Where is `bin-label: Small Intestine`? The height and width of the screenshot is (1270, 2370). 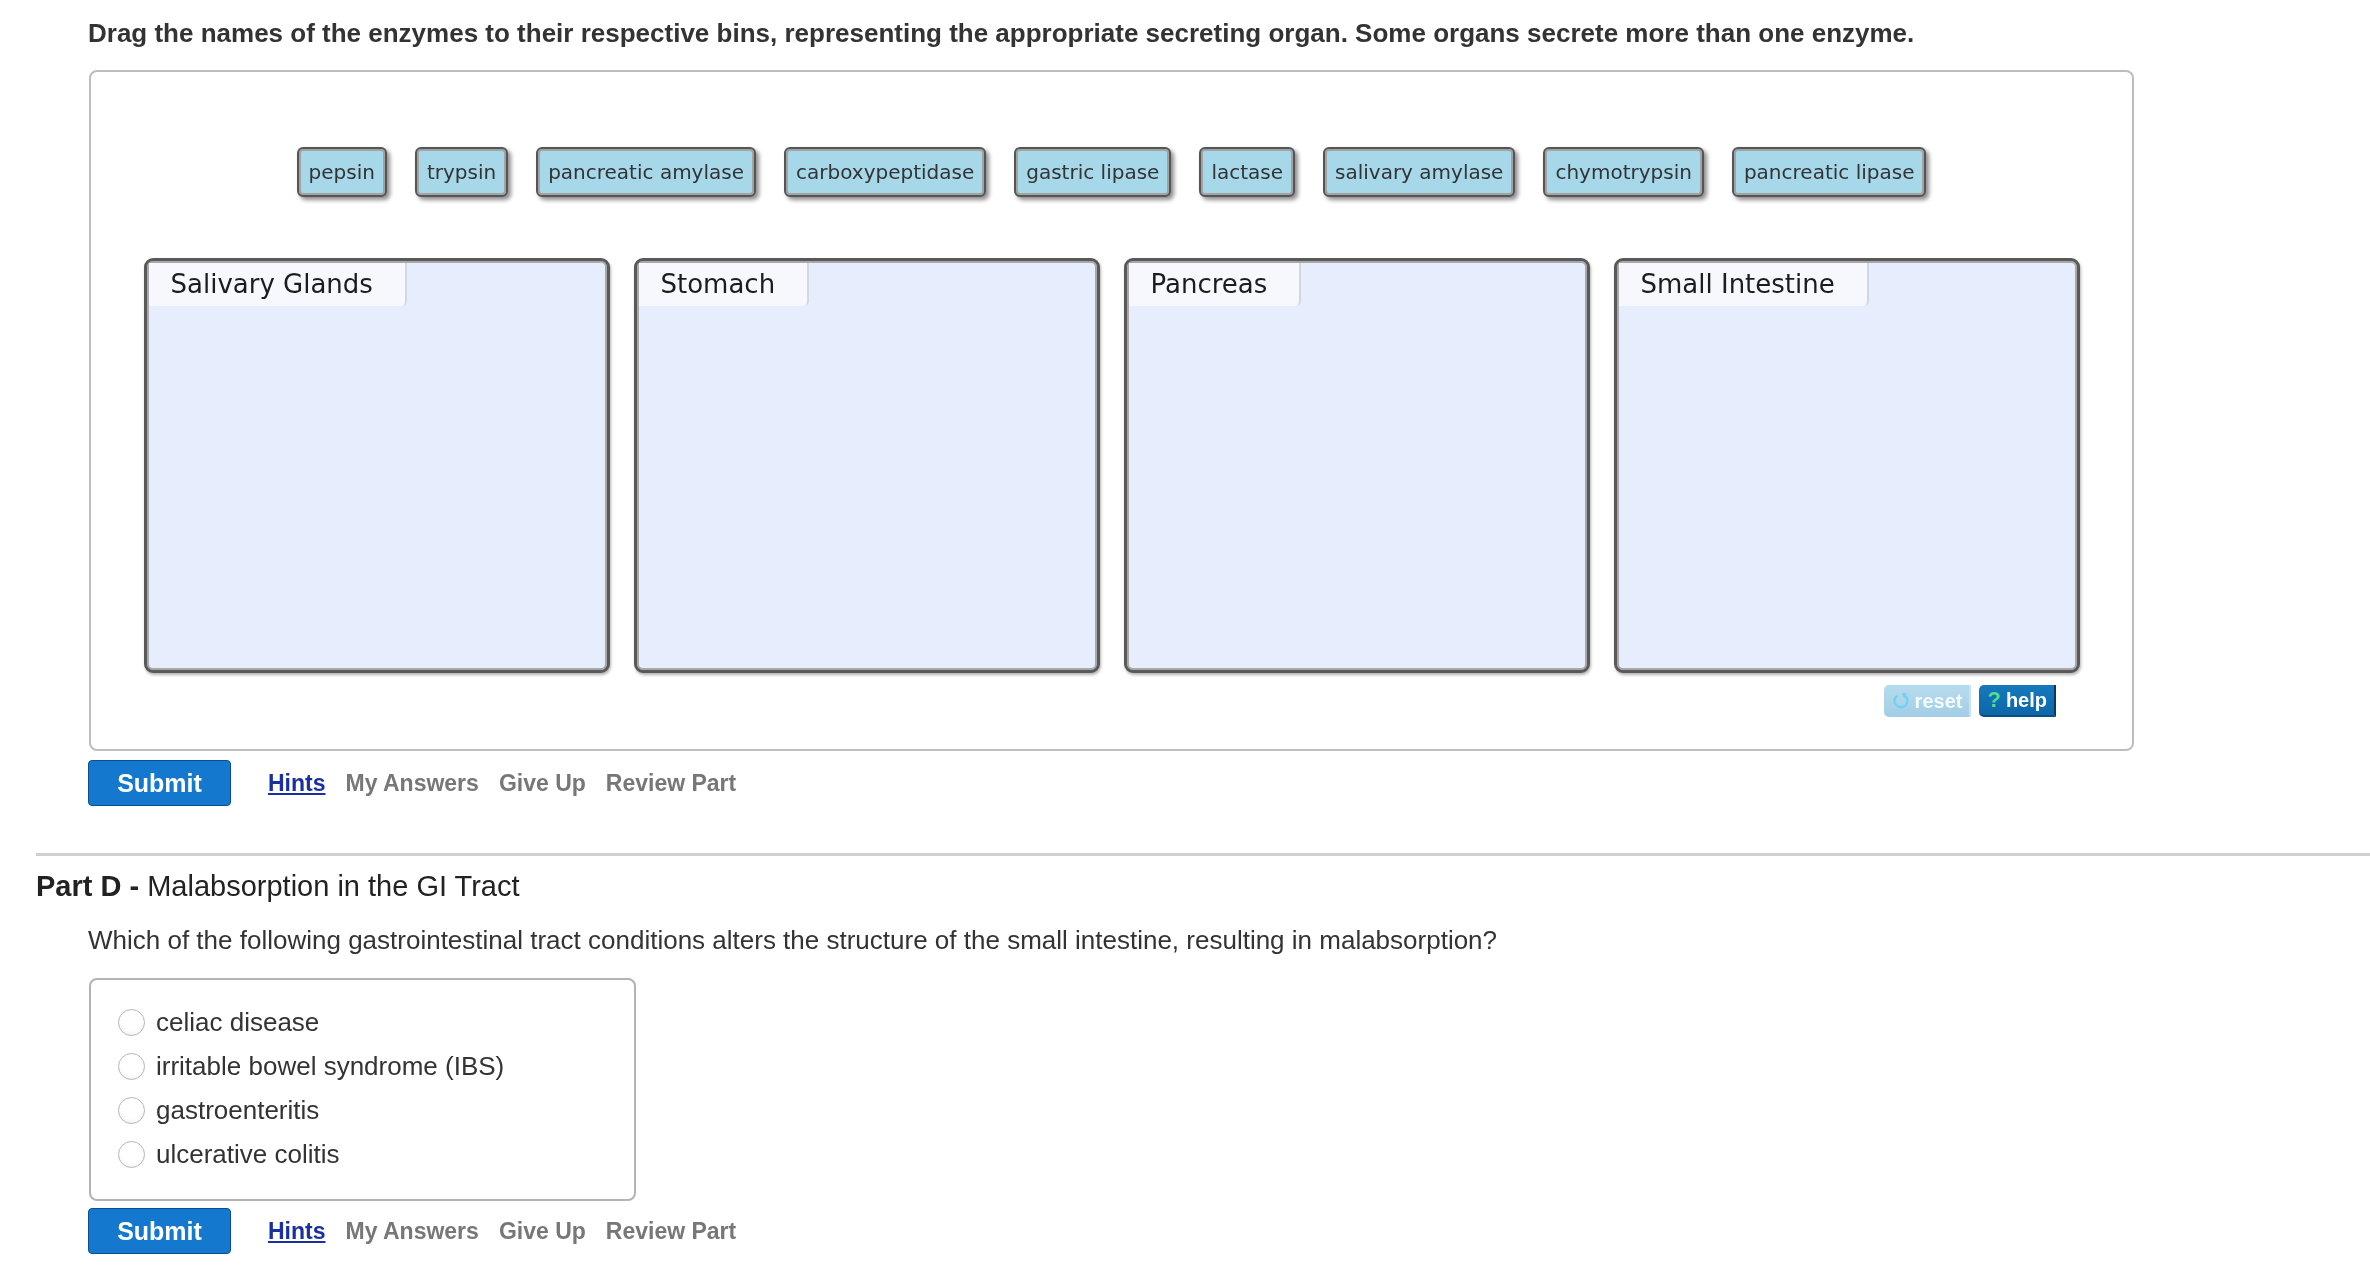 bin-label: Small Intestine is located at coordinates (1743, 284).